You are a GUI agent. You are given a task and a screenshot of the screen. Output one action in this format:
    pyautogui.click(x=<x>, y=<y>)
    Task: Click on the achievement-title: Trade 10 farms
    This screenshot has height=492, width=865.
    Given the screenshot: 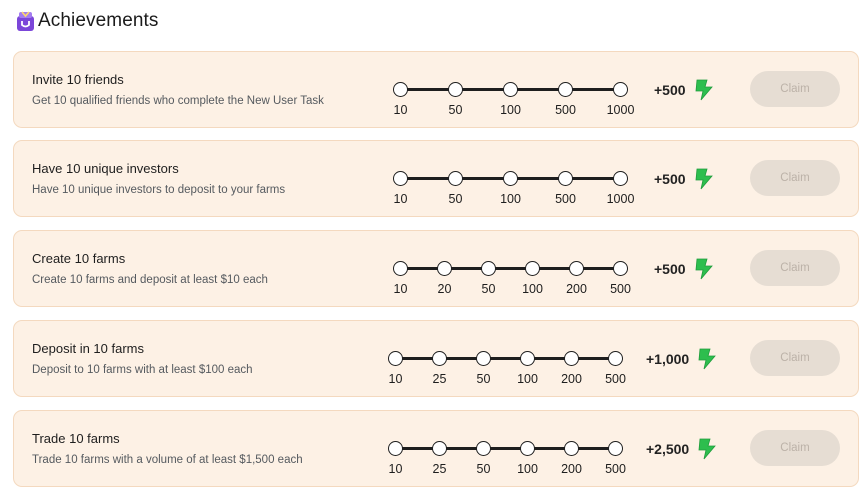 What is the action you would take?
    pyautogui.click(x=76, y=438)
    